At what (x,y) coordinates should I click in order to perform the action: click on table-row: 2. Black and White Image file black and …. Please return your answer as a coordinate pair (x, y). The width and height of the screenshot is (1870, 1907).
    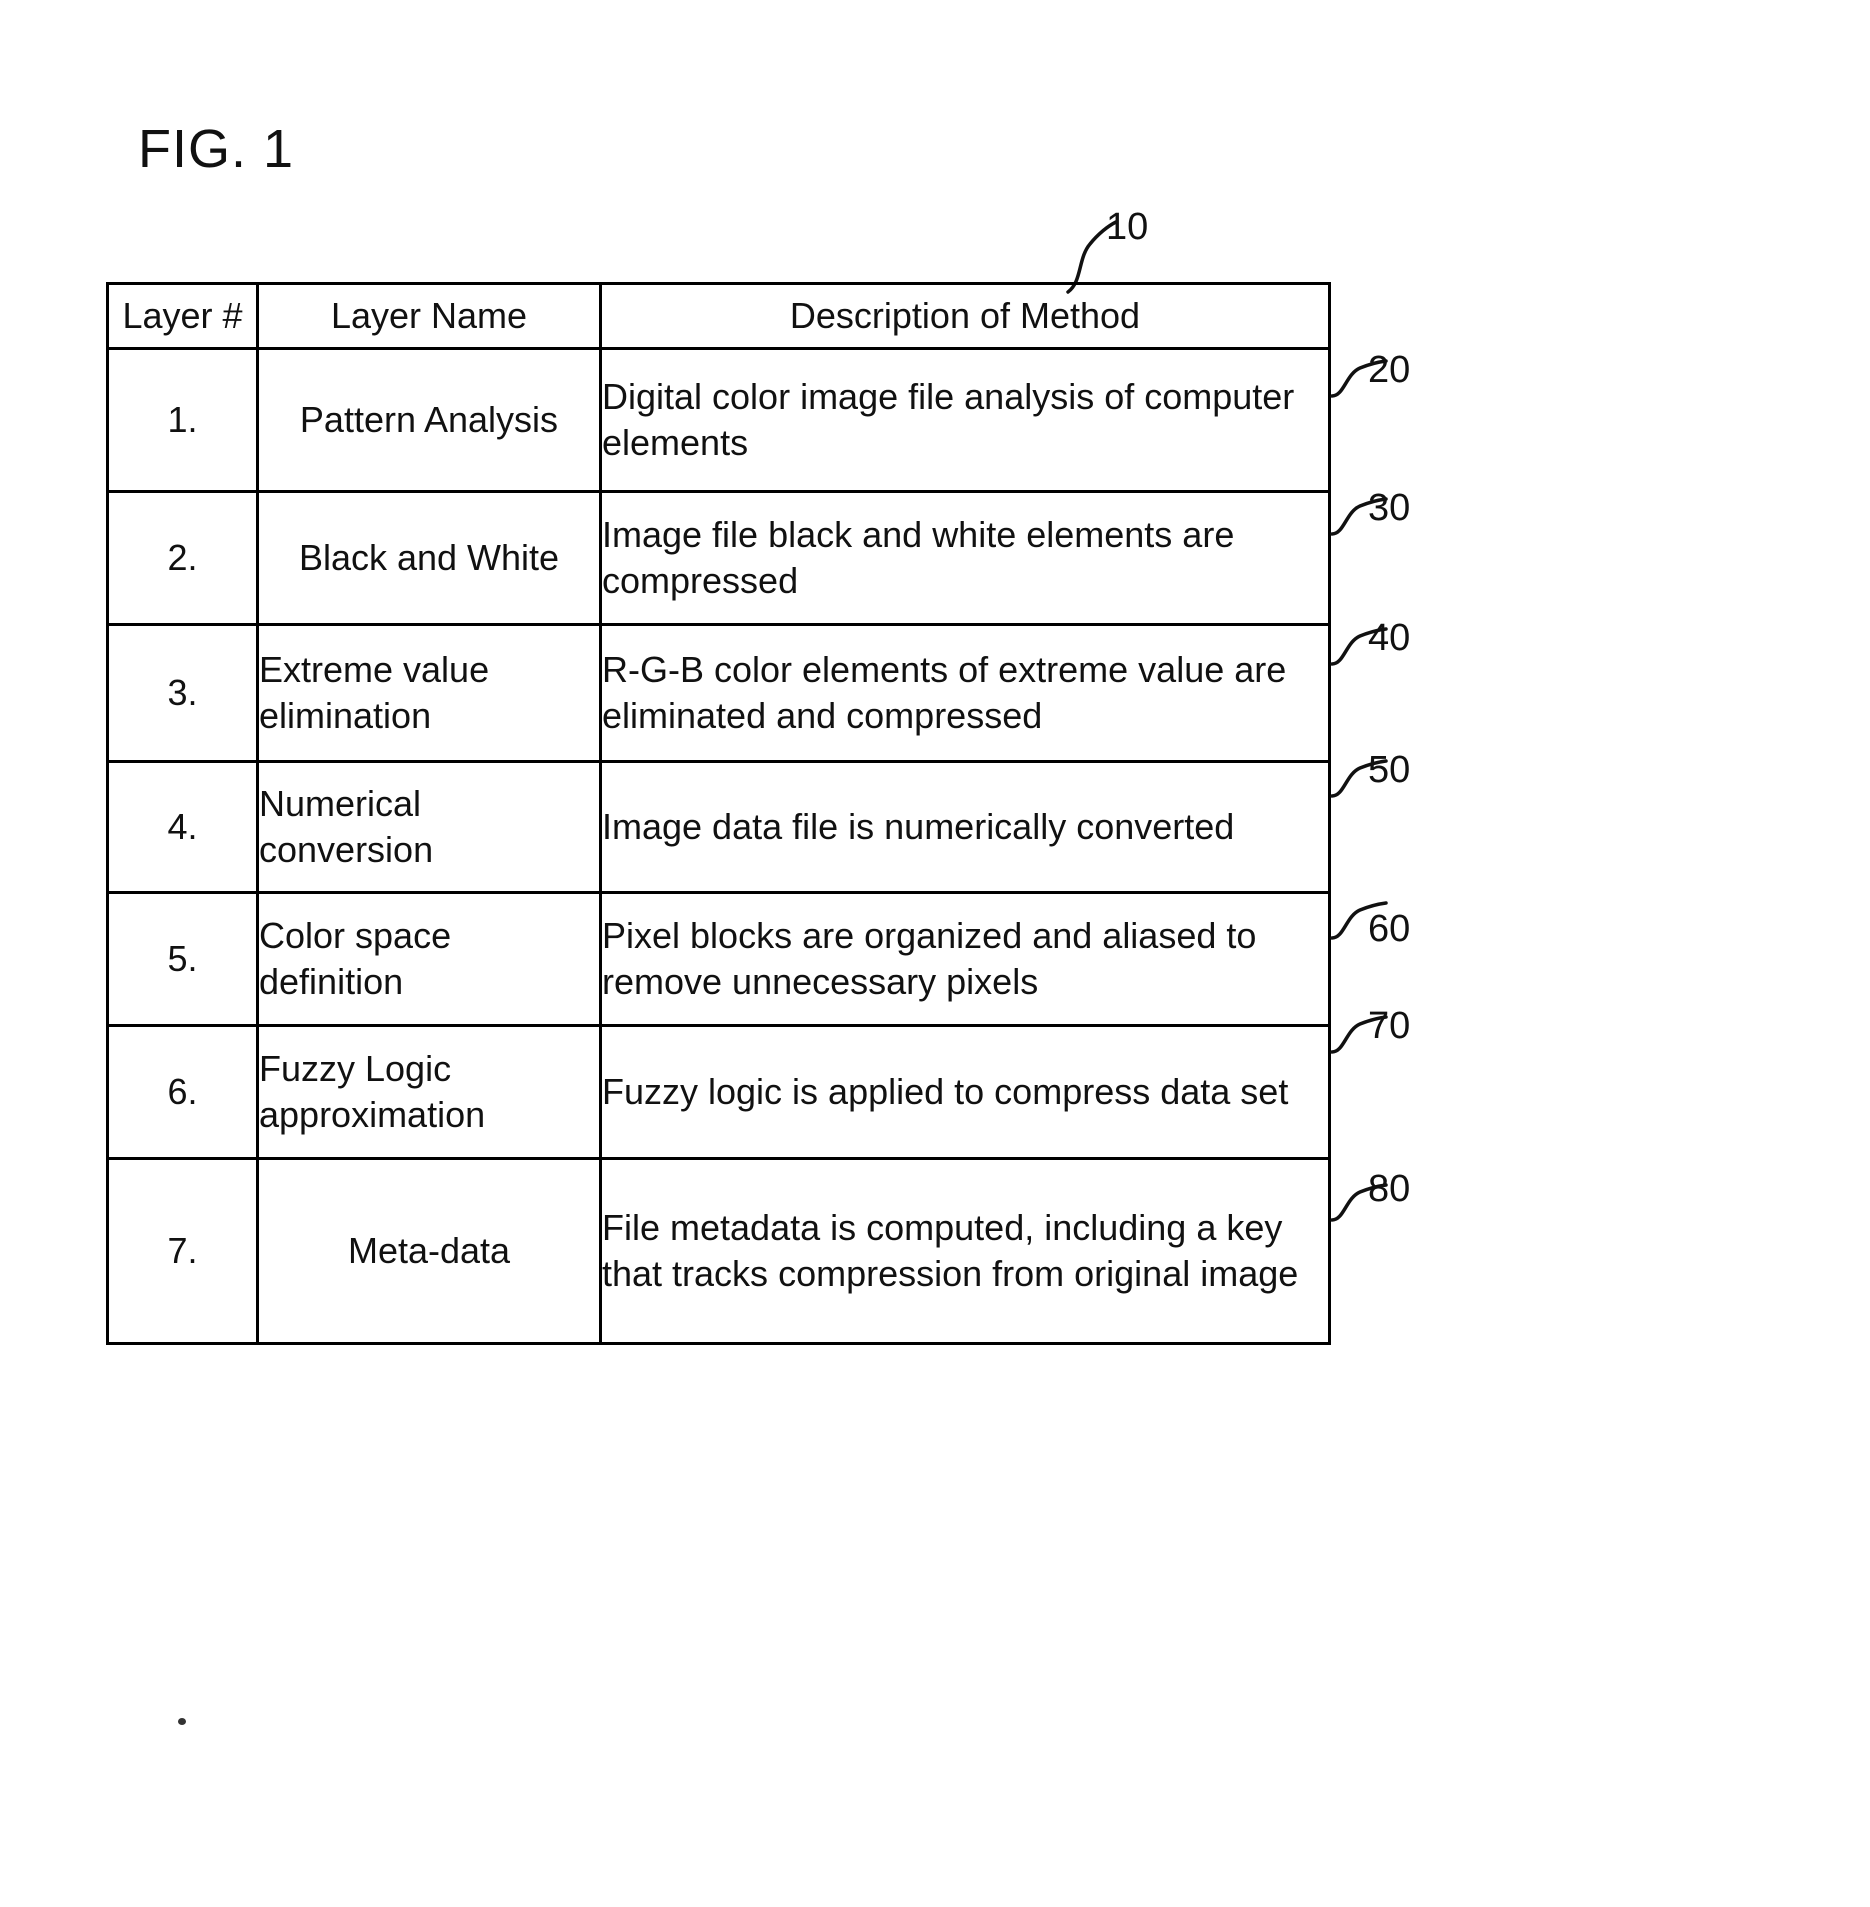
    Looking at the image, I should click on (718, 558).